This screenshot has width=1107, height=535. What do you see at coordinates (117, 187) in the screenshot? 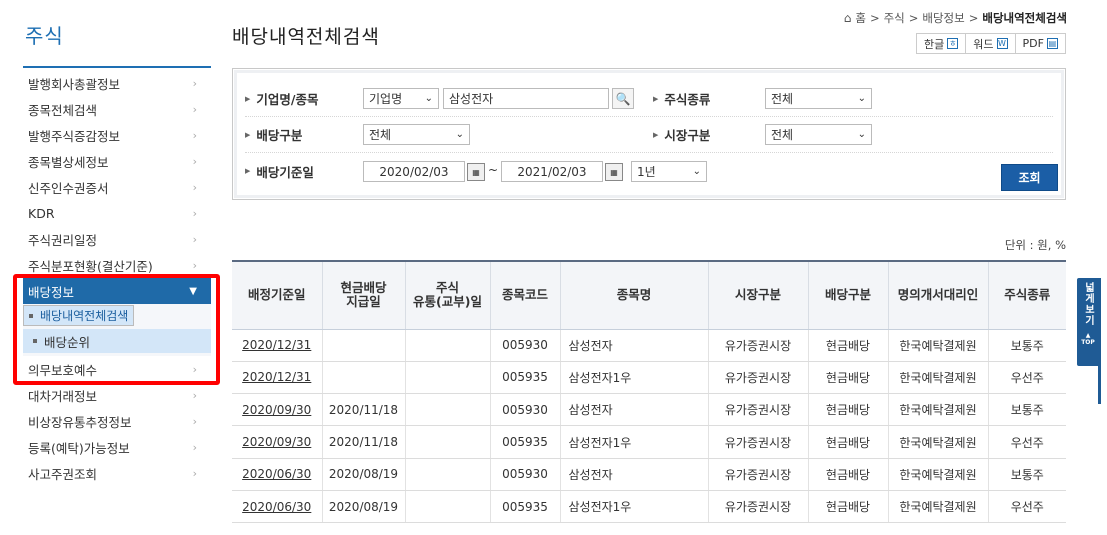
I see `sidebar-item: 신주인수권증서 ›` at bounding box center [117, 187].